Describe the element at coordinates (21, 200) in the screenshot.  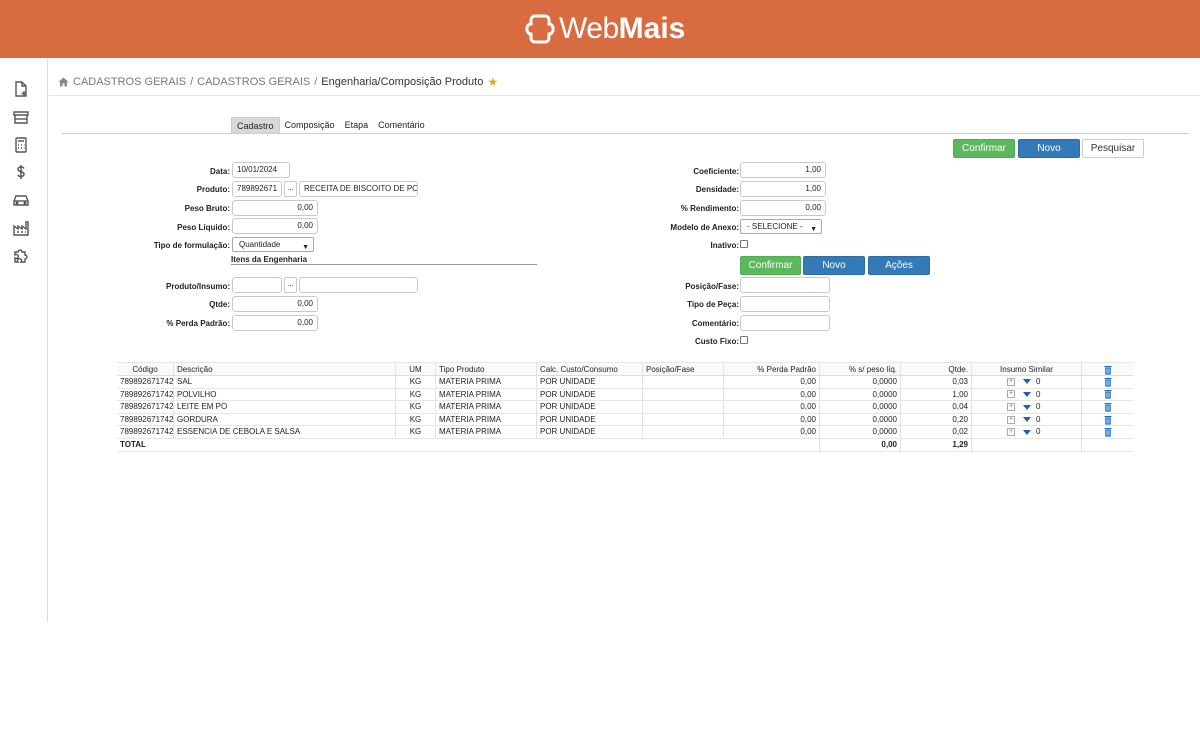
I see `car-icon` at that location.